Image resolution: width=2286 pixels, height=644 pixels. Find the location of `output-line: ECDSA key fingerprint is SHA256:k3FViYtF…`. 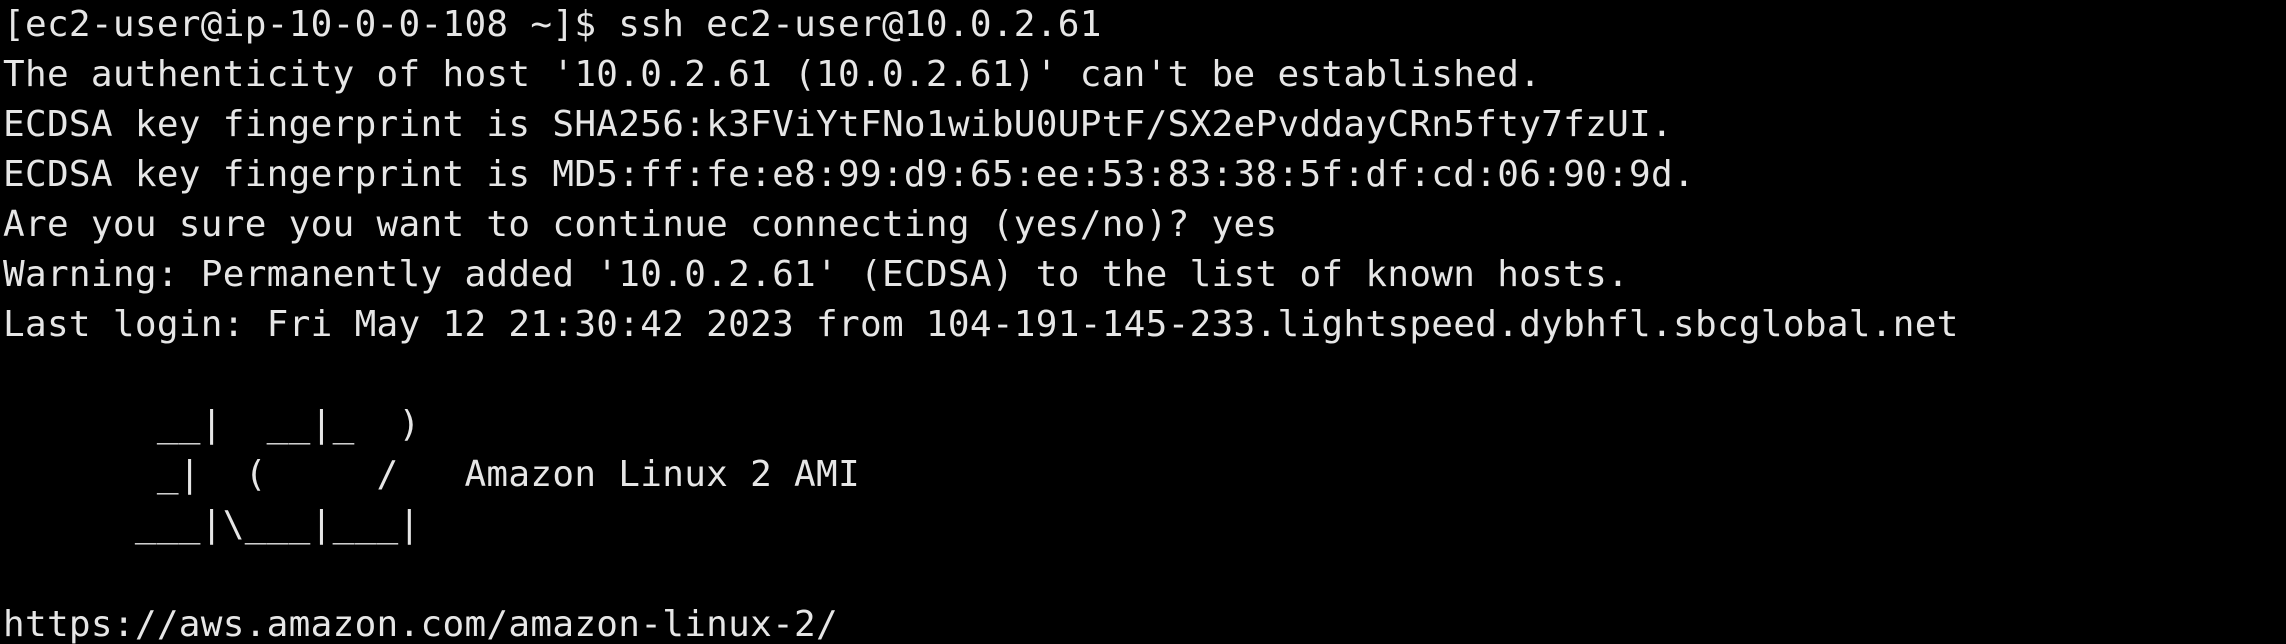

output-line: ECDSA key fingerprint is SHA256:k3FViYtF… is located at coordinates (838, 124).